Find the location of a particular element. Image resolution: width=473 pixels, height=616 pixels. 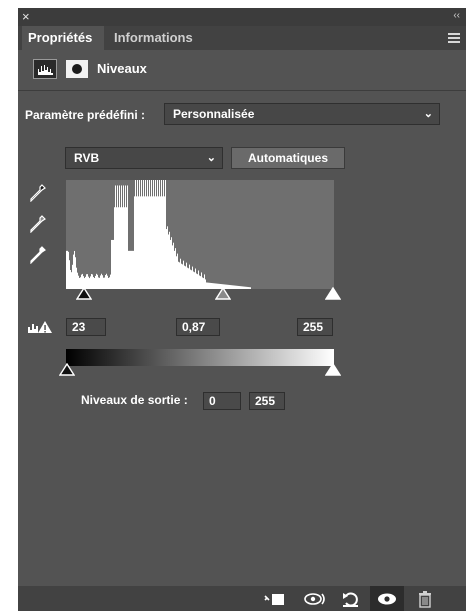

preset-value: Personnalisée is located at coordinates (214, 114).